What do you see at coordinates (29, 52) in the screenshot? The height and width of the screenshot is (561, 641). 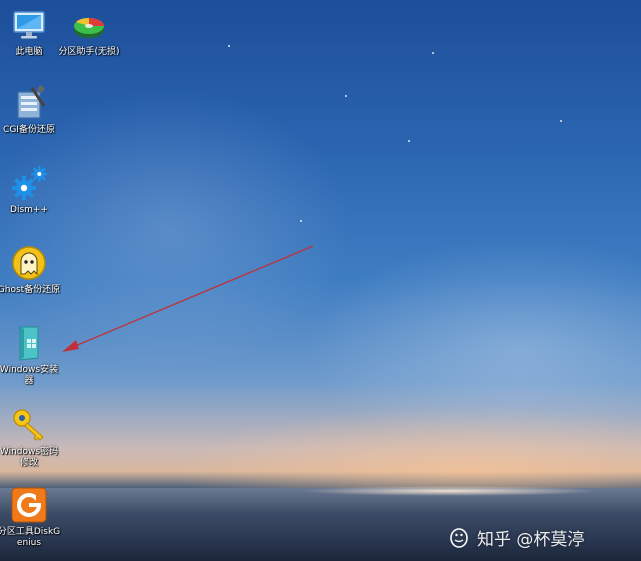 I see `desktop-icon-label: 此电脑` at bounding box center [29, 52].